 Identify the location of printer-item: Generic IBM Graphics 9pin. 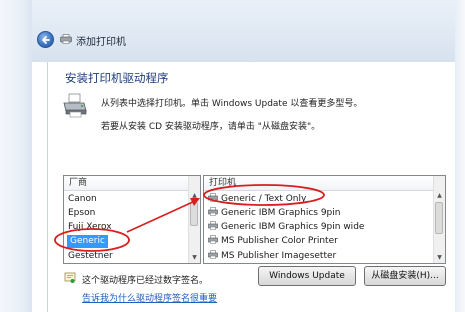
(274, 213).